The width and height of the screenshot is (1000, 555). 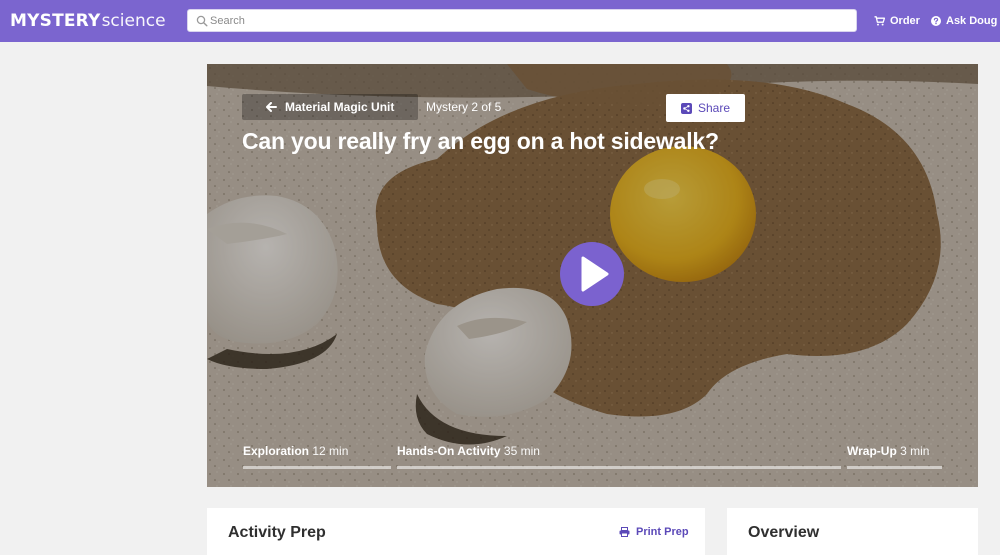 I want to click on printer-icon, so click(x=624, y=532).